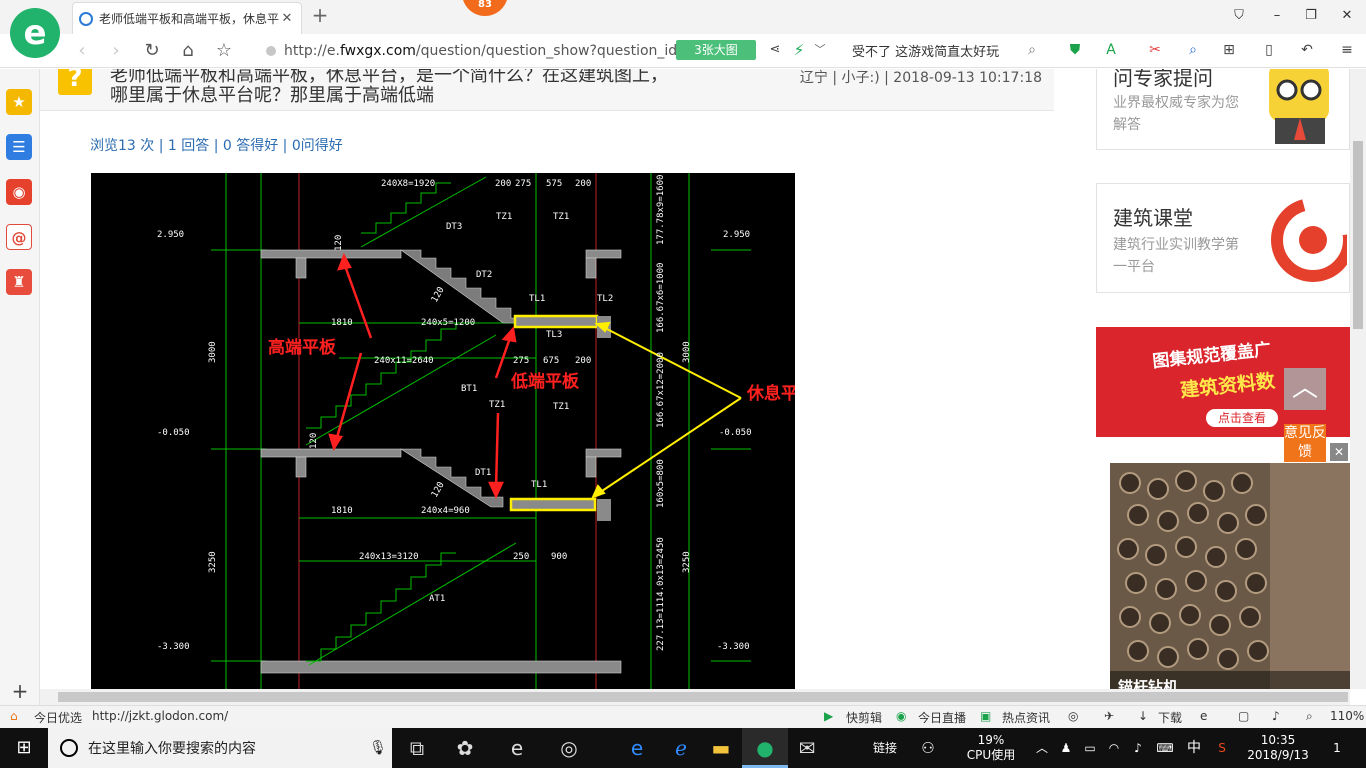  I want to click on today-picks-link: 今日优选, so click(58, 717).